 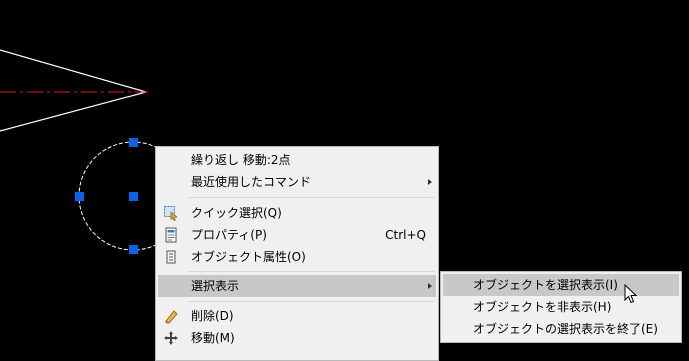 I want to click on grip-bottom, so click(x=133, y=249).